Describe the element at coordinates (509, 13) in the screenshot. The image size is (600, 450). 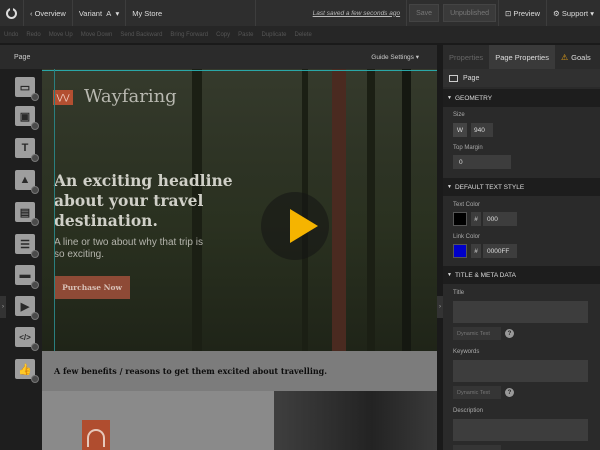
I see `preview-icon: ⊡` at that location.